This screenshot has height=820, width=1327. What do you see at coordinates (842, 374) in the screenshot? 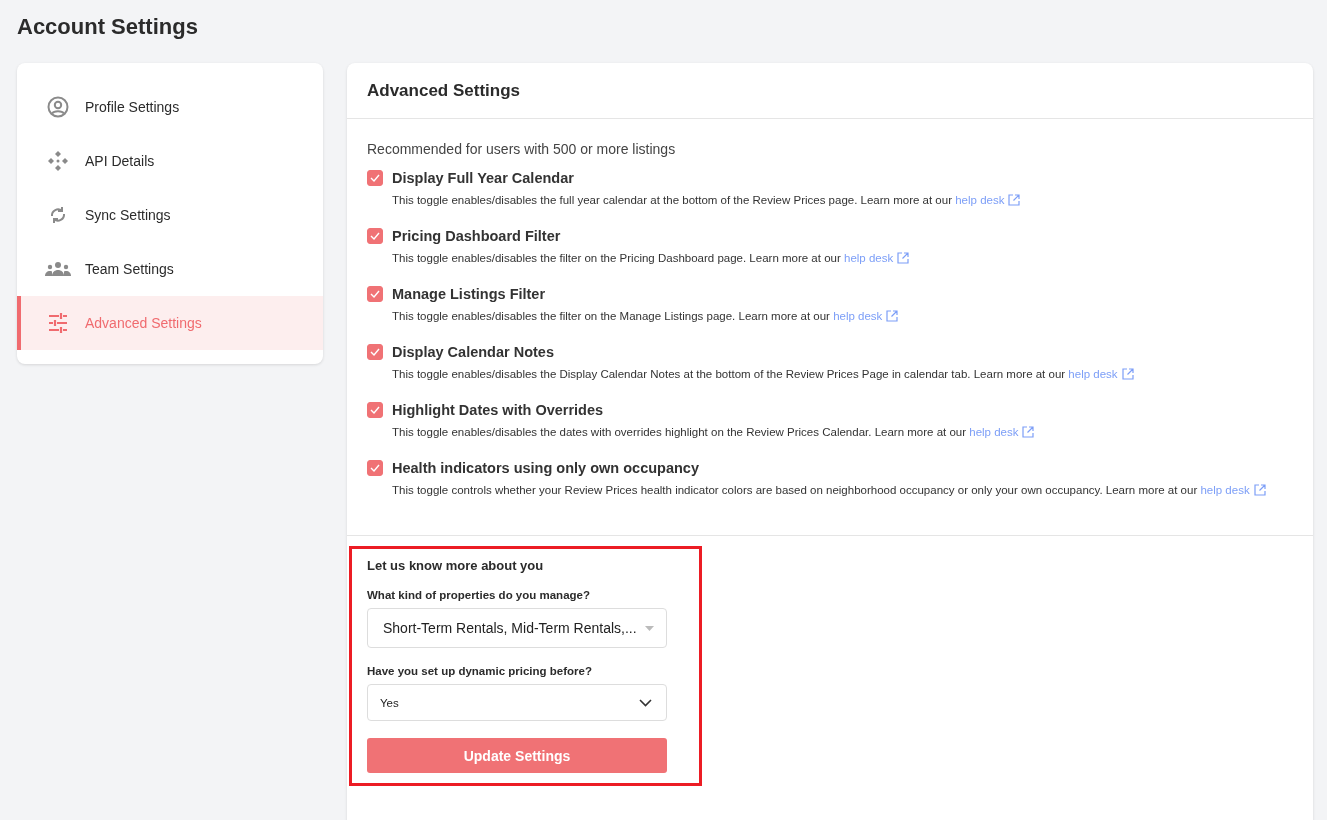
I see `option-description: This toggle enables/disables the Display Calendar Notes at the bottom of the Review Prices Page in calendar tab. Learn more at our help desk` at bounding box center [842, 374].